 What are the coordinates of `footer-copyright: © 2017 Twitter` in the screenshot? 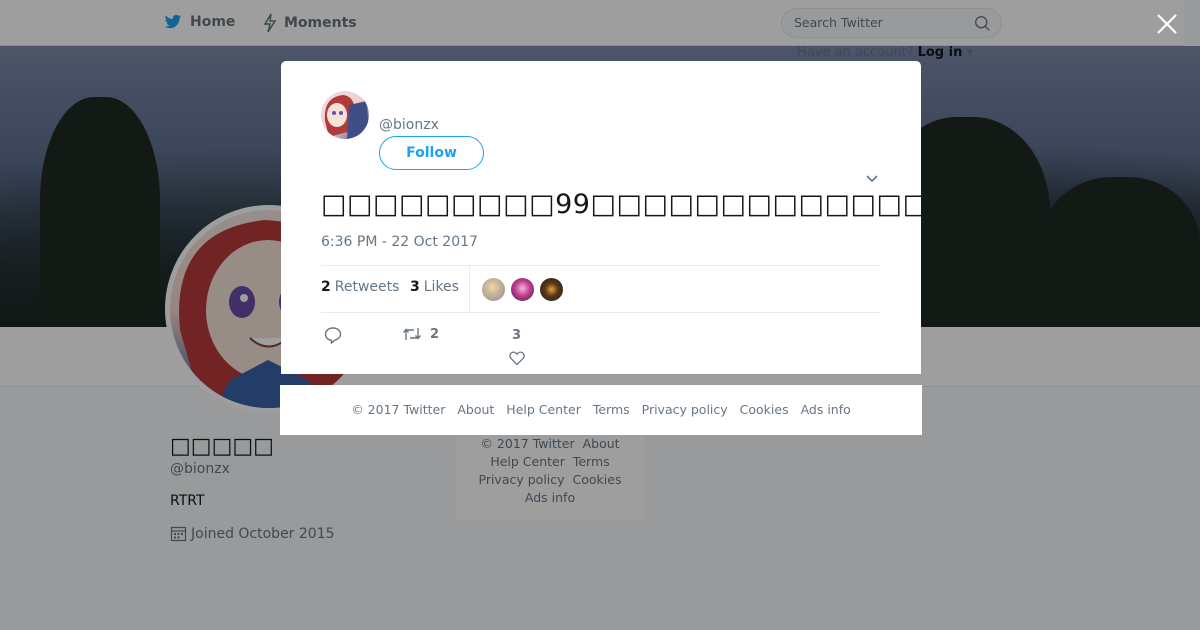 It's located at (398, 409).